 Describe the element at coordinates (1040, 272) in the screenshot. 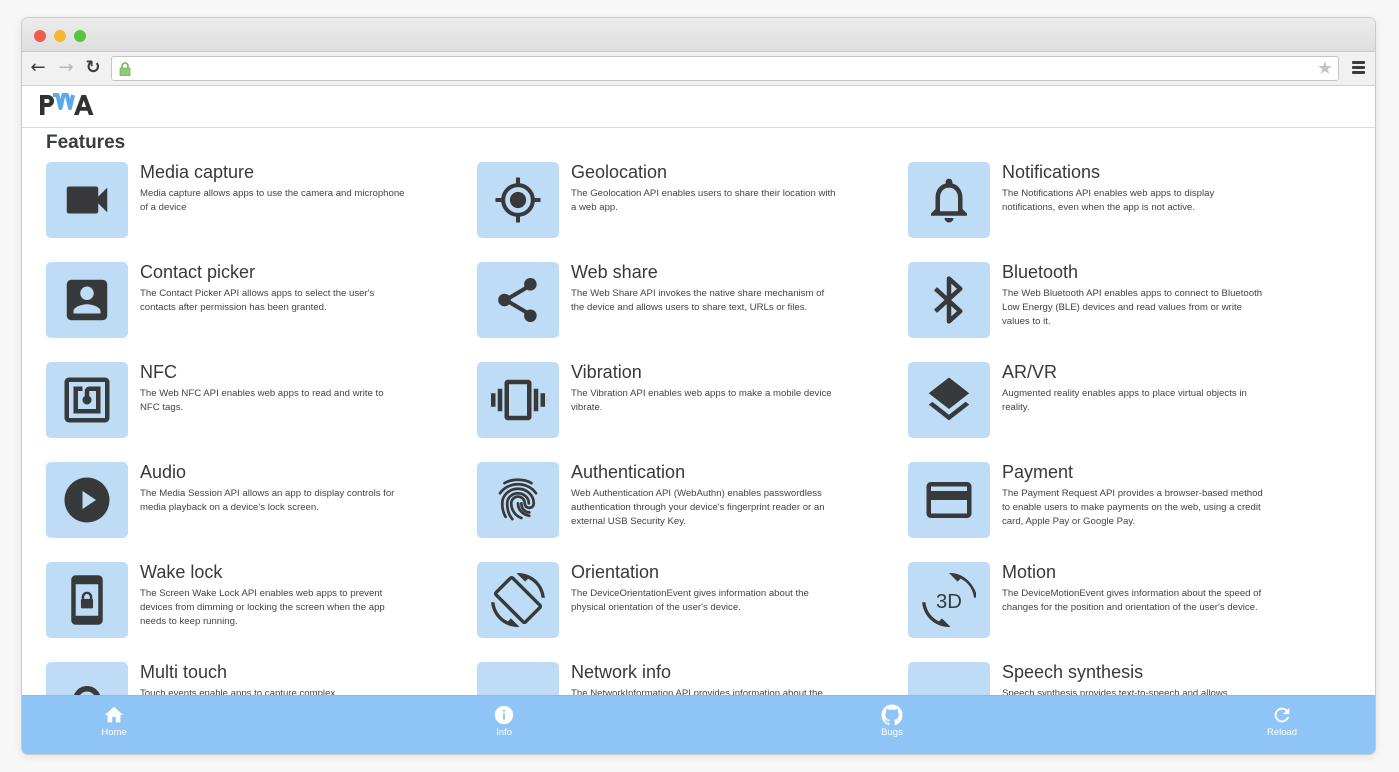

I see `feature-title: Bluetooth` at that location.